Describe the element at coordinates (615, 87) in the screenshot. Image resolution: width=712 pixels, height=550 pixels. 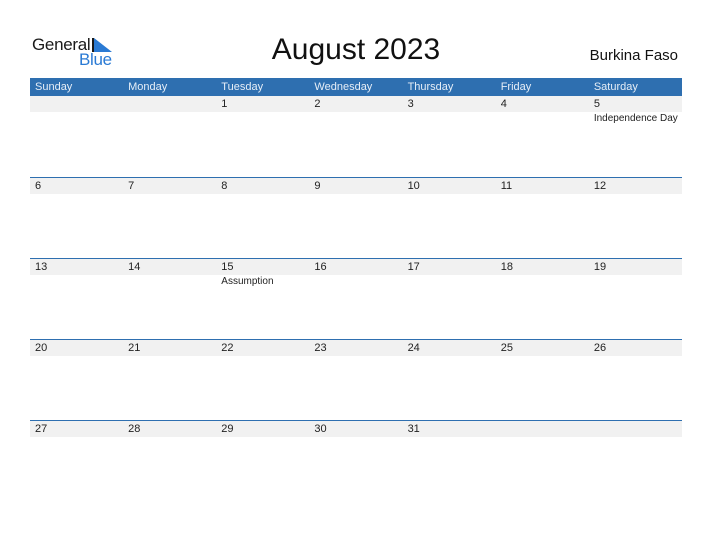
I see `weekday-saturday: Saturday` at that location.